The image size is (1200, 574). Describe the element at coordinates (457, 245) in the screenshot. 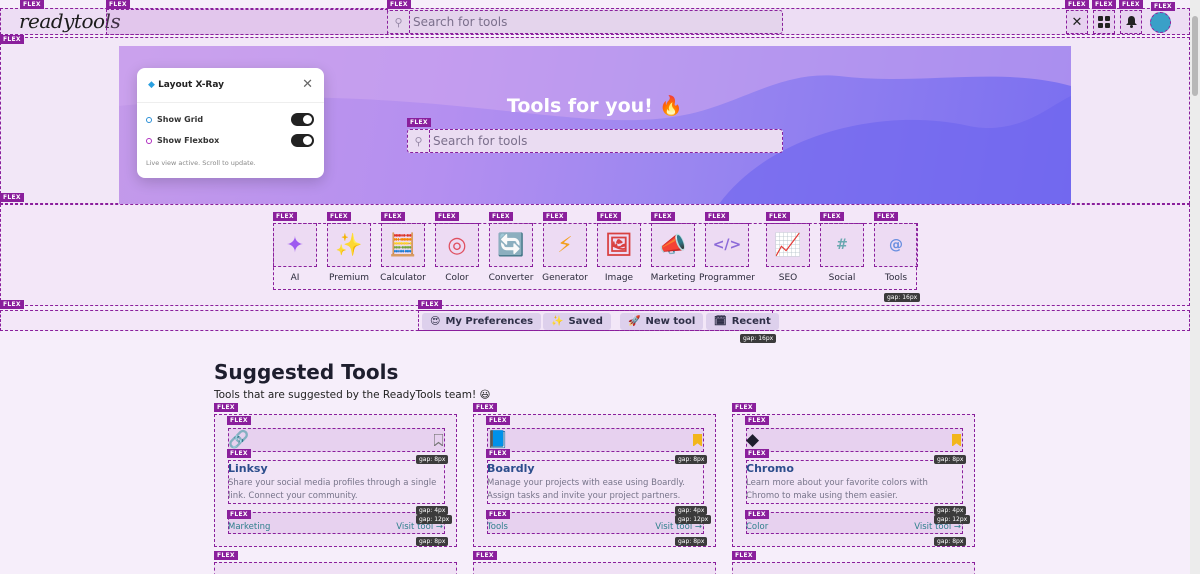

I see `category-color: ◎` at that location.